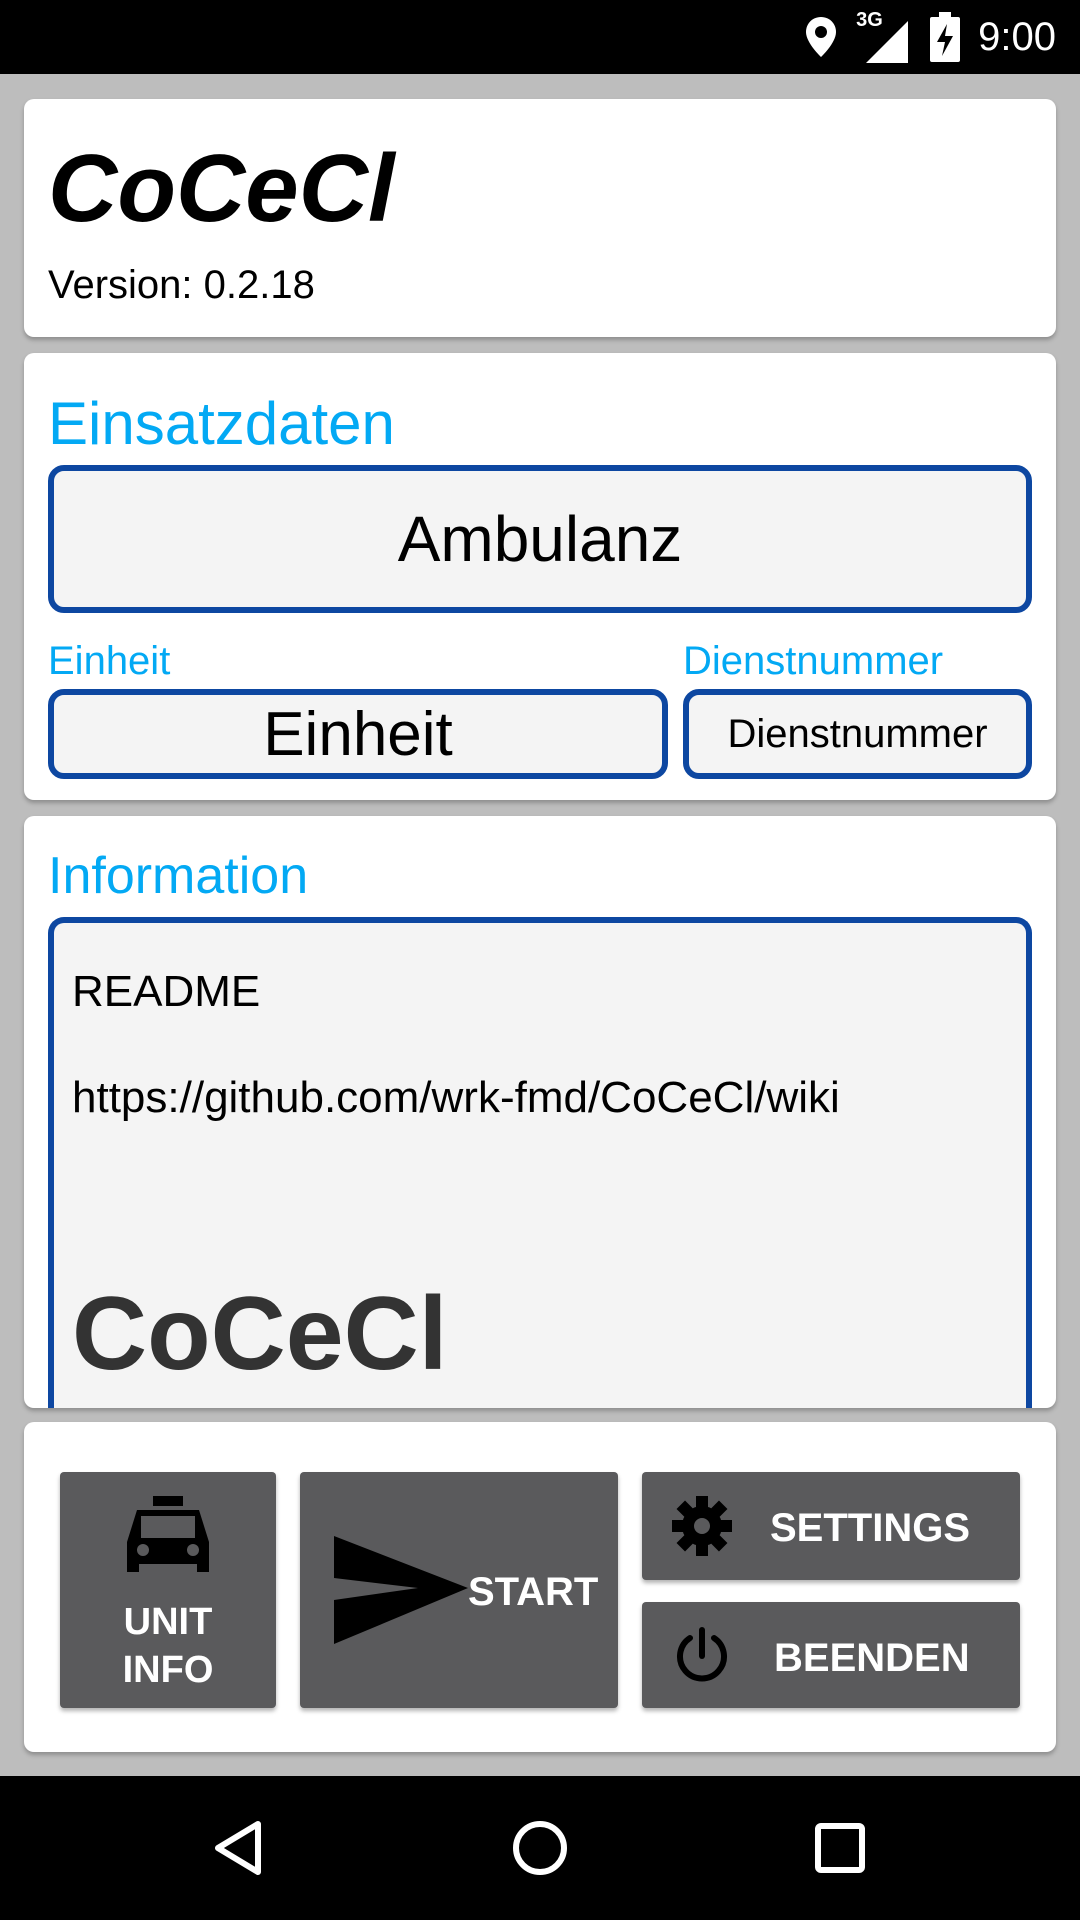  Describe the element at coordinates (456, 1098) in the screenshot. I see `wiki-link: https://github.com/wrk-fmd/CoCeCl/wiki` at that location.